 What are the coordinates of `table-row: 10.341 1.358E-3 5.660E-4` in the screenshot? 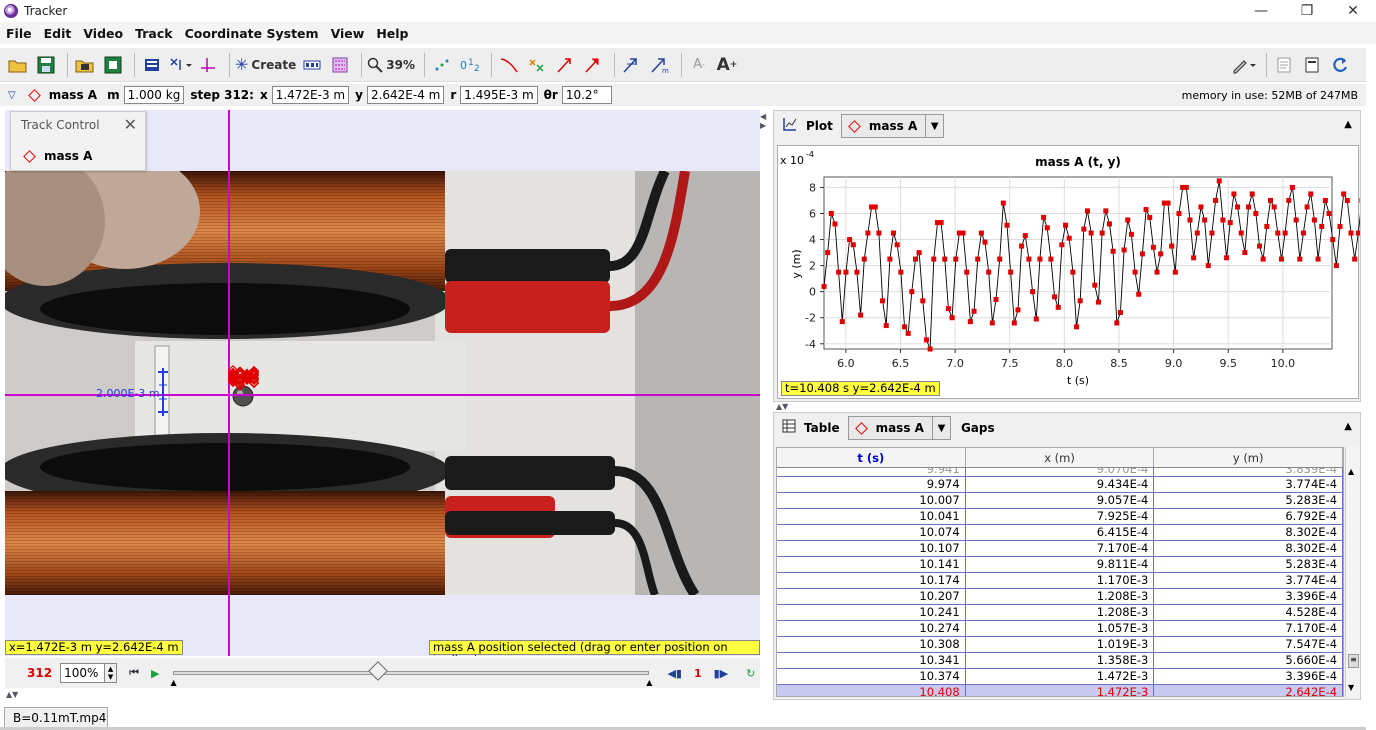 It's located at (1060, 661).